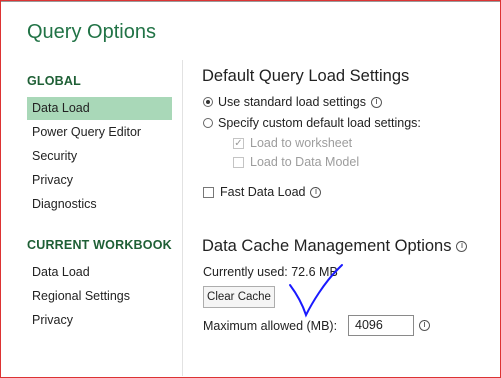  I want to click on cache-heading-row: Data Cache Management Options i, so click(335, 246).